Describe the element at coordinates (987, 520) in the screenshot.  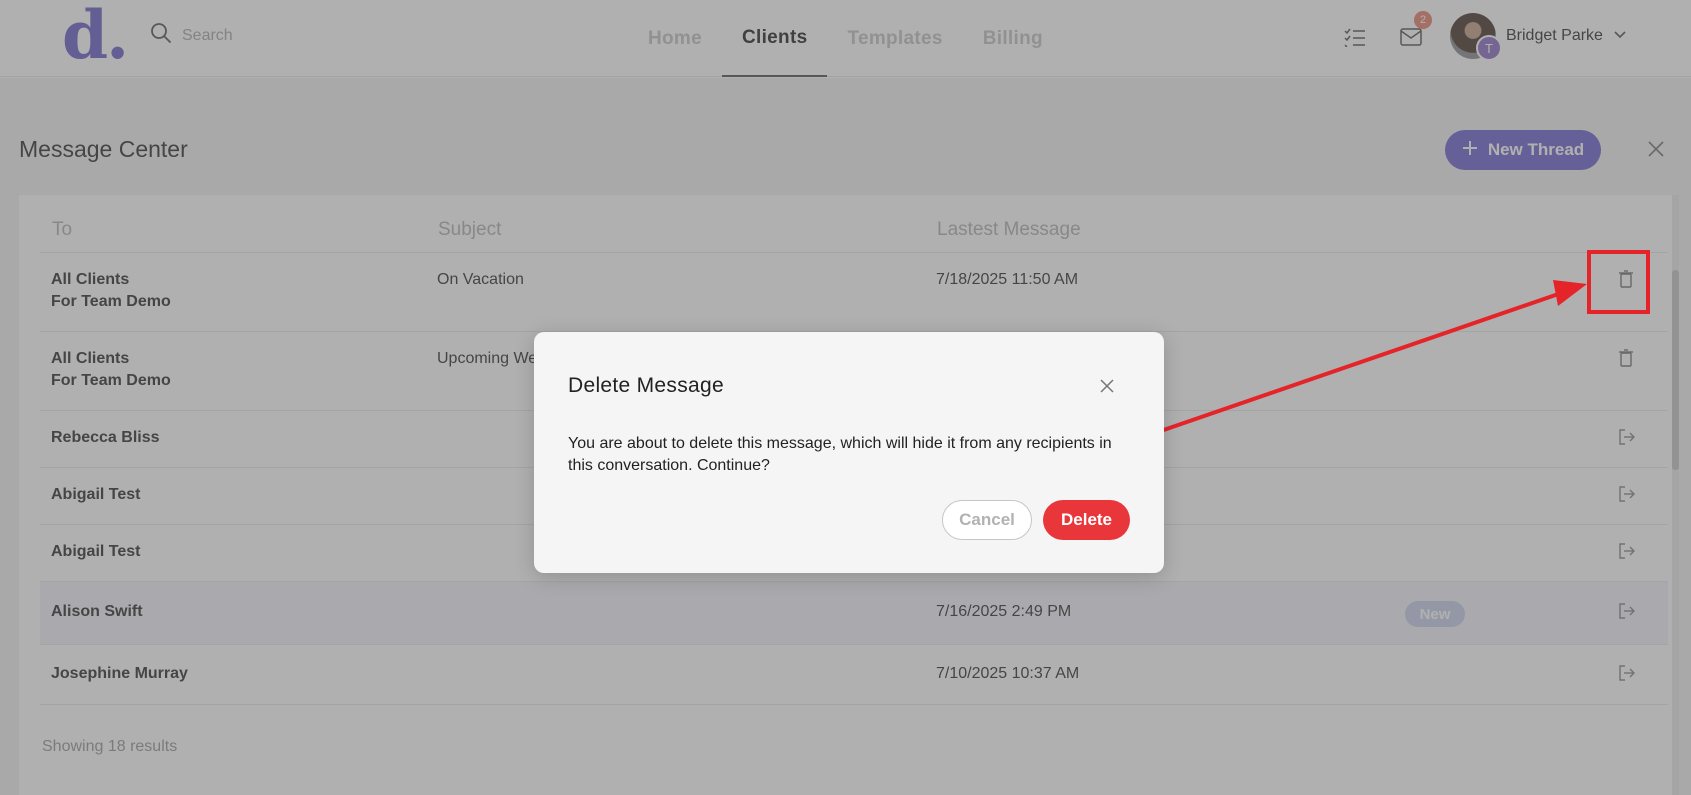
I see `cancel-button: Cancel` at that location.